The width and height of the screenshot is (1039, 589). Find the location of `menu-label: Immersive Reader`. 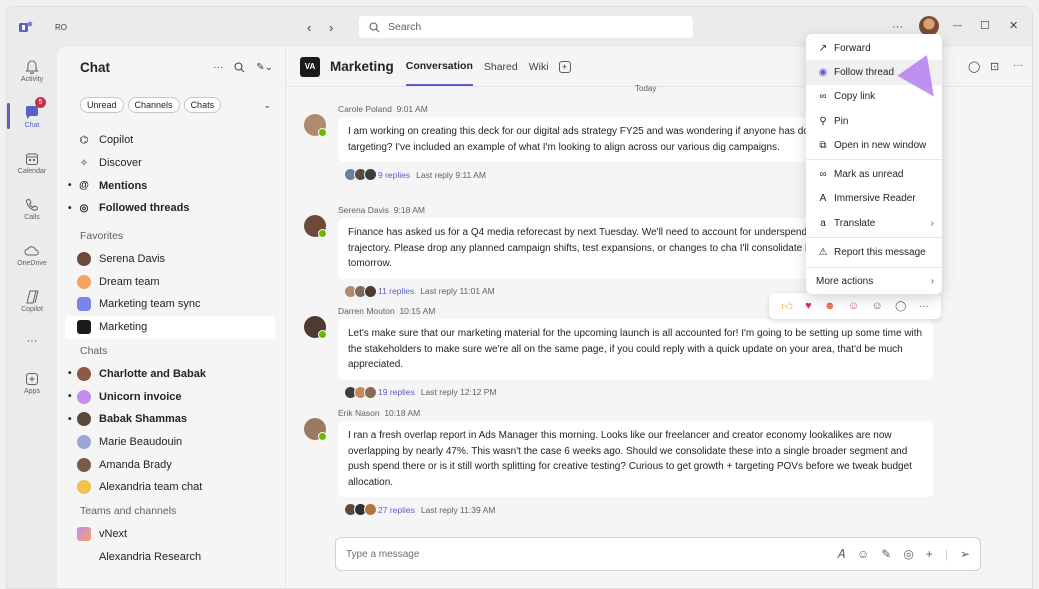

menu-label: Immersive Reader is located at coordinates (875, 199).